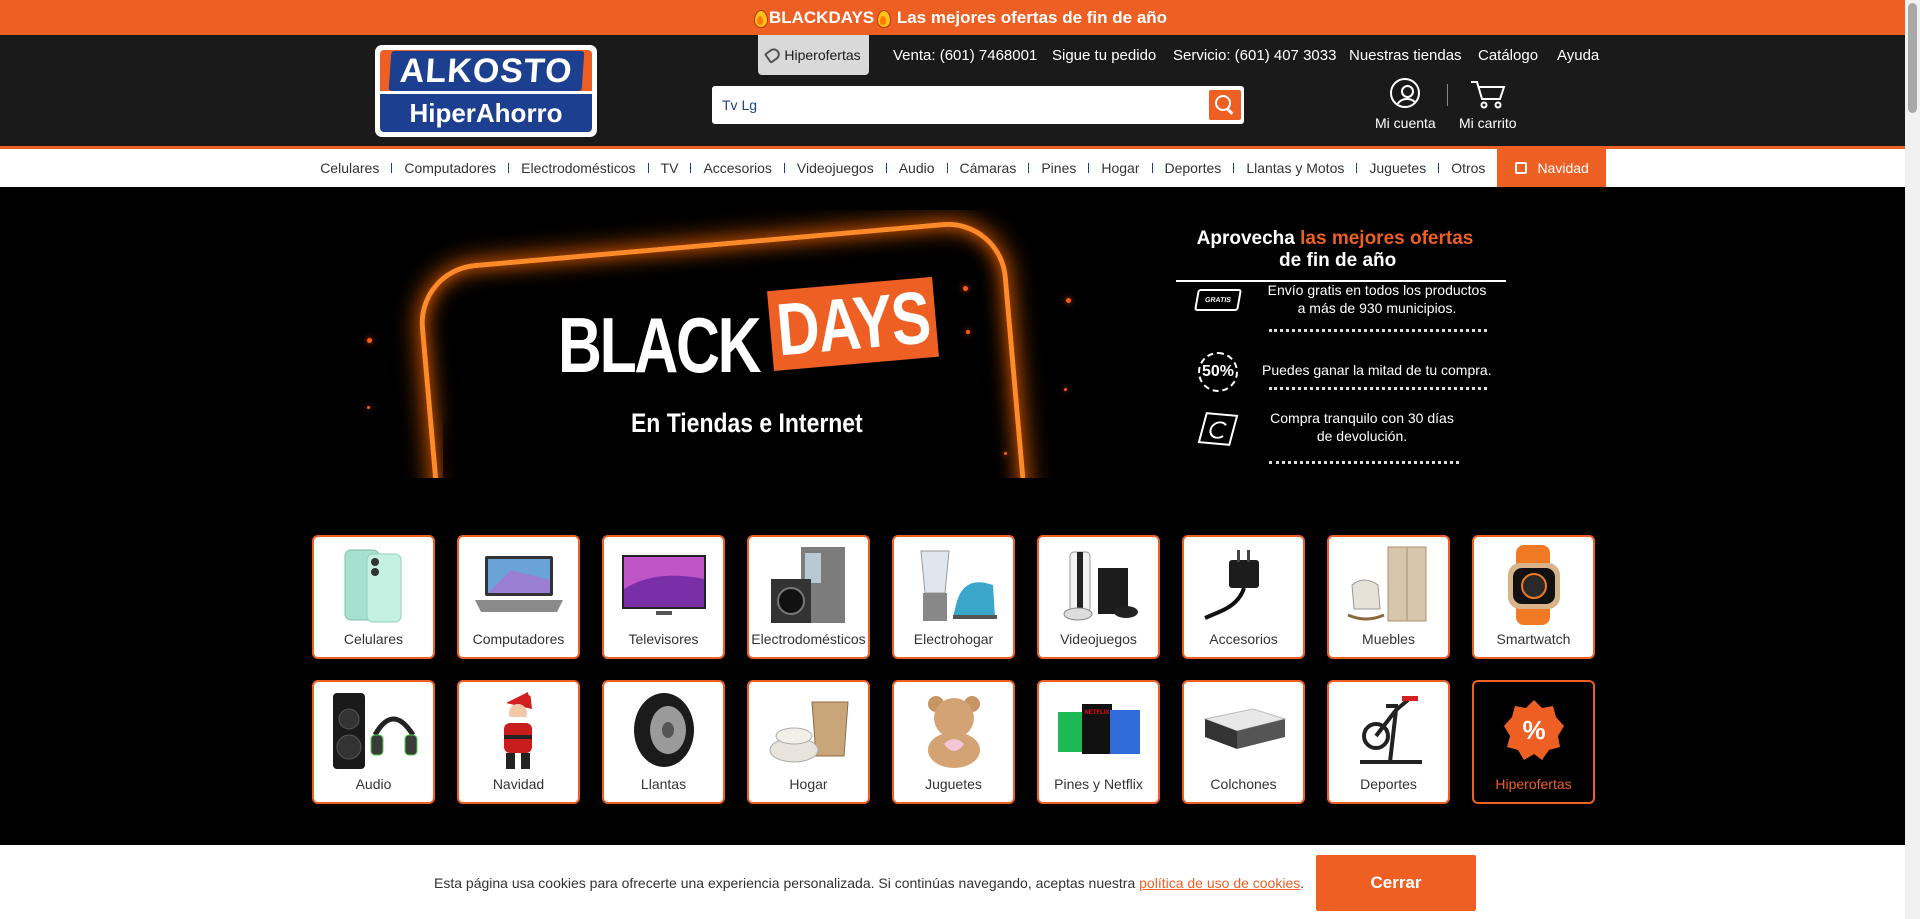 The image size is (1920, 919). I want to click on category-link: Juguetes, so click(1397, 168).